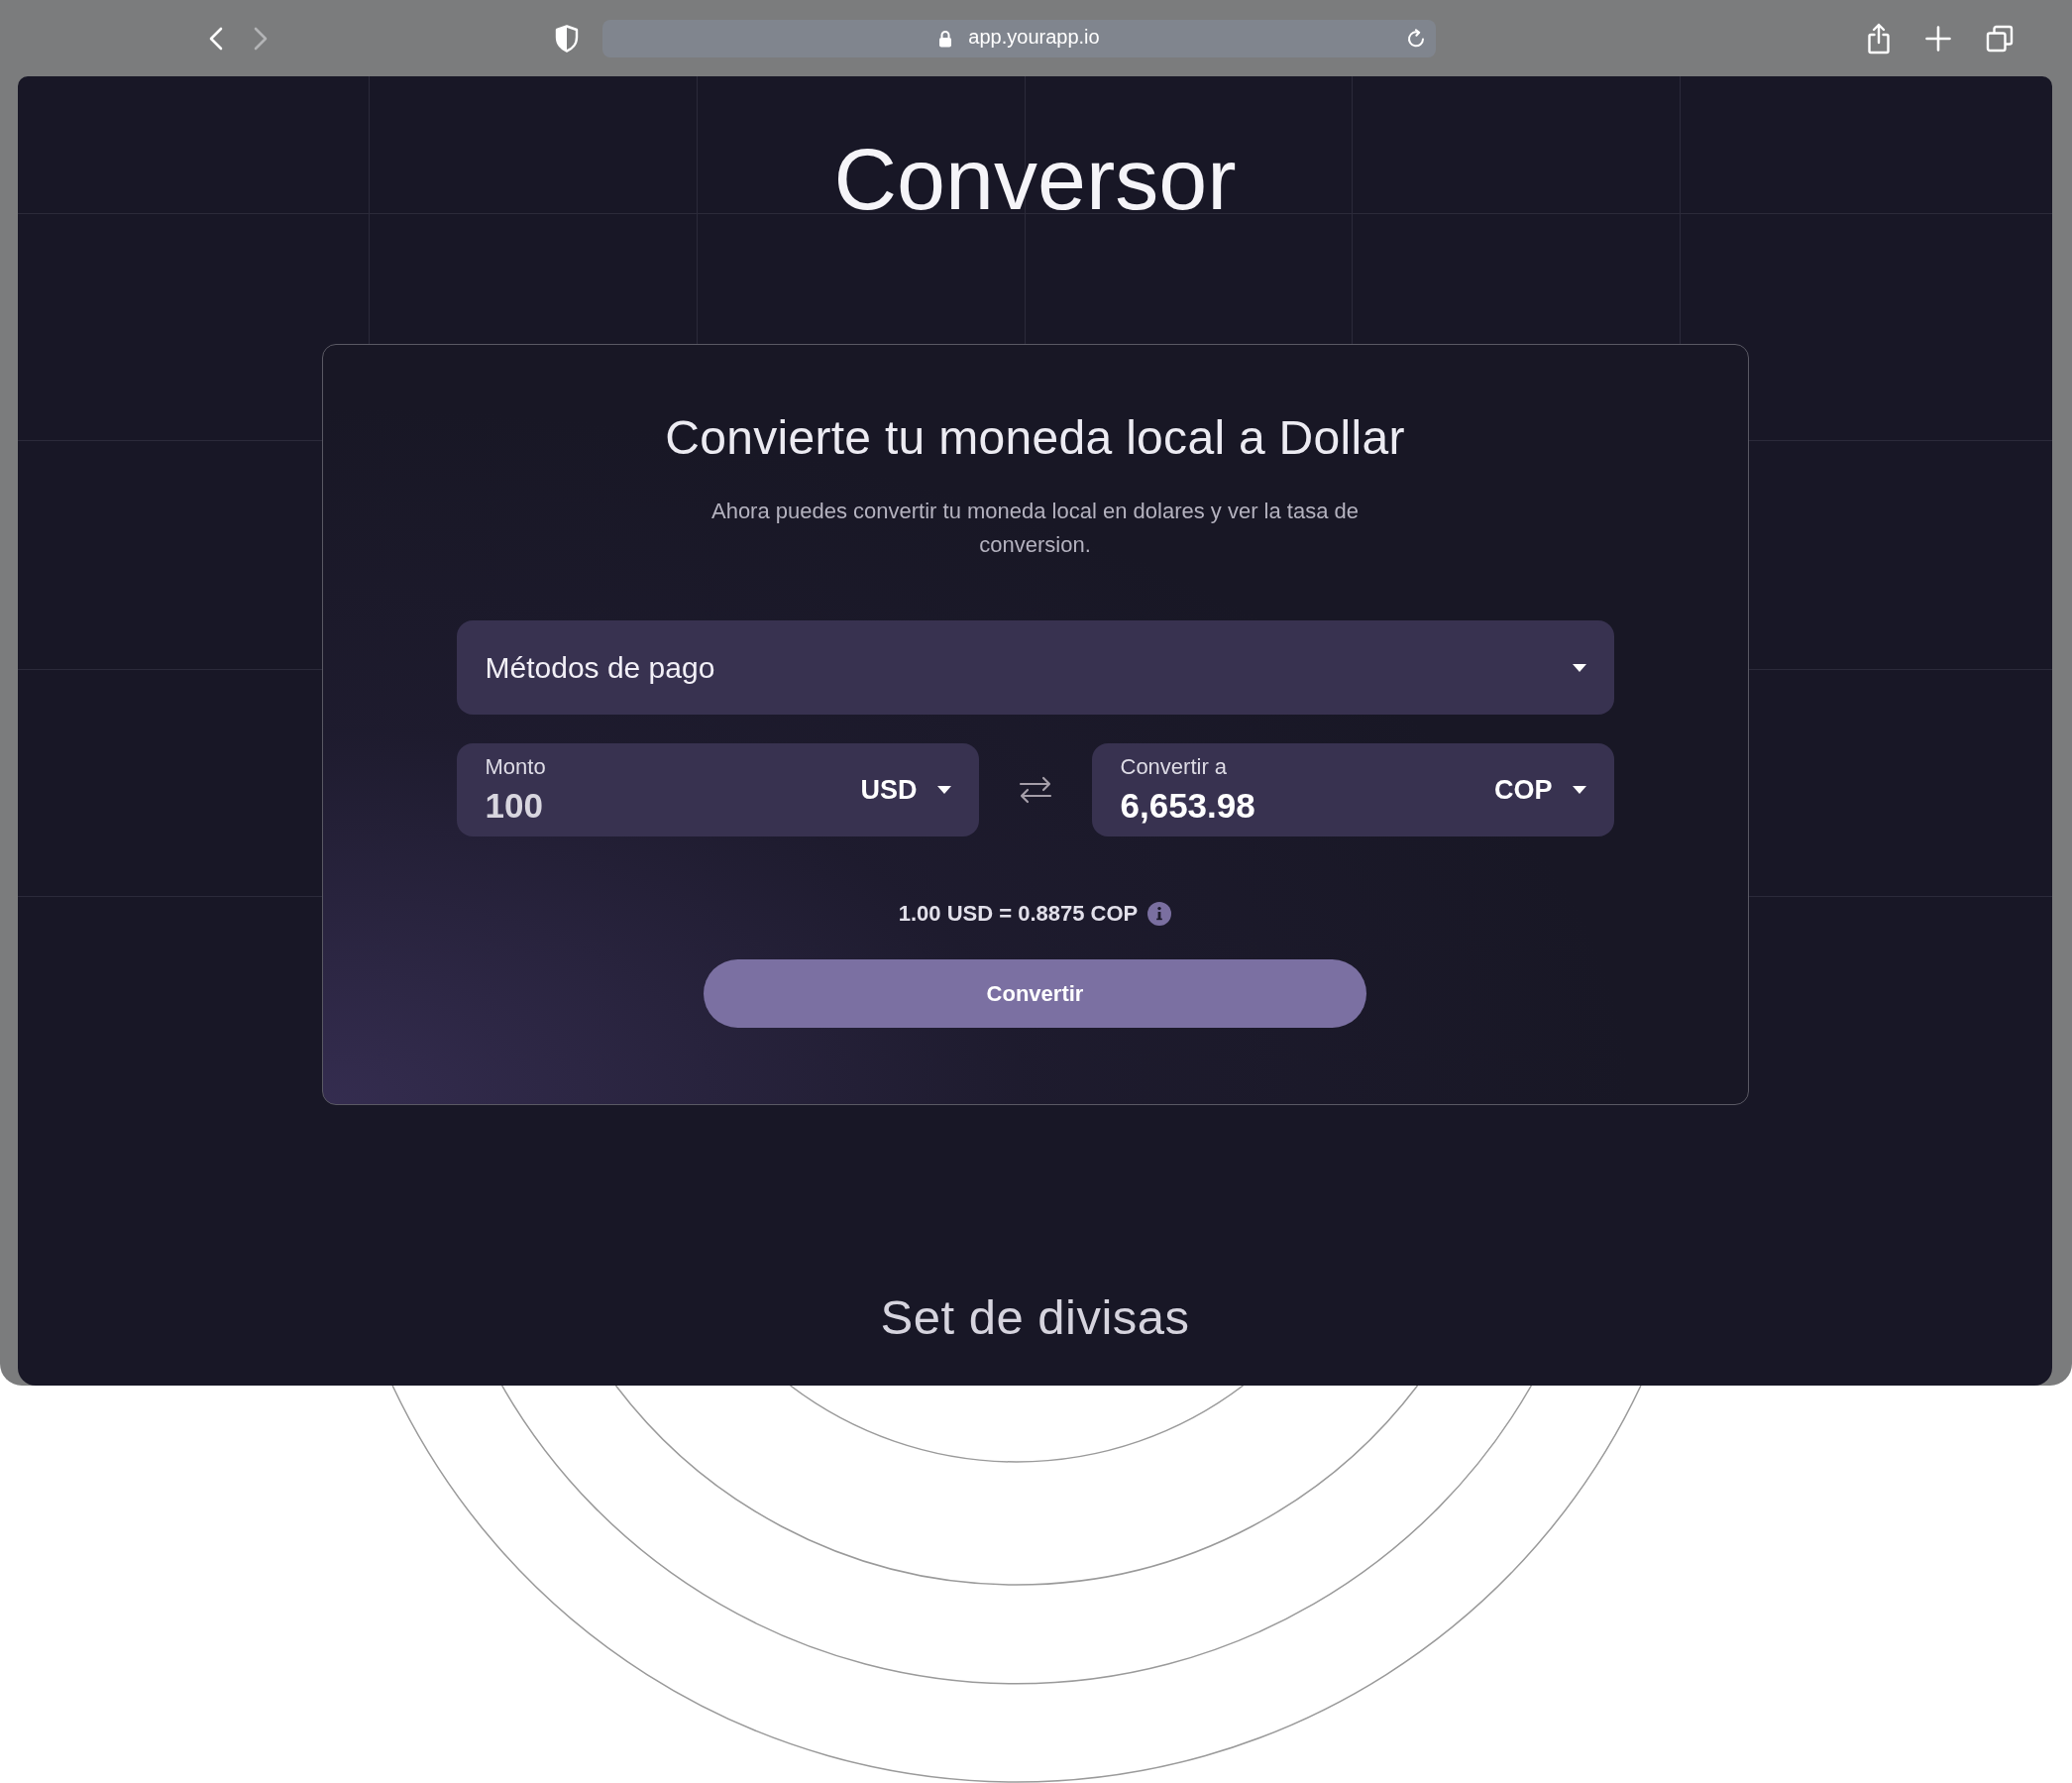 The width and height of the screenshot is (2072, 1783). What do you see at coordinates (1879, 38) in the screenshot?
I see `share-icon` at bounding box center [1879, 38].